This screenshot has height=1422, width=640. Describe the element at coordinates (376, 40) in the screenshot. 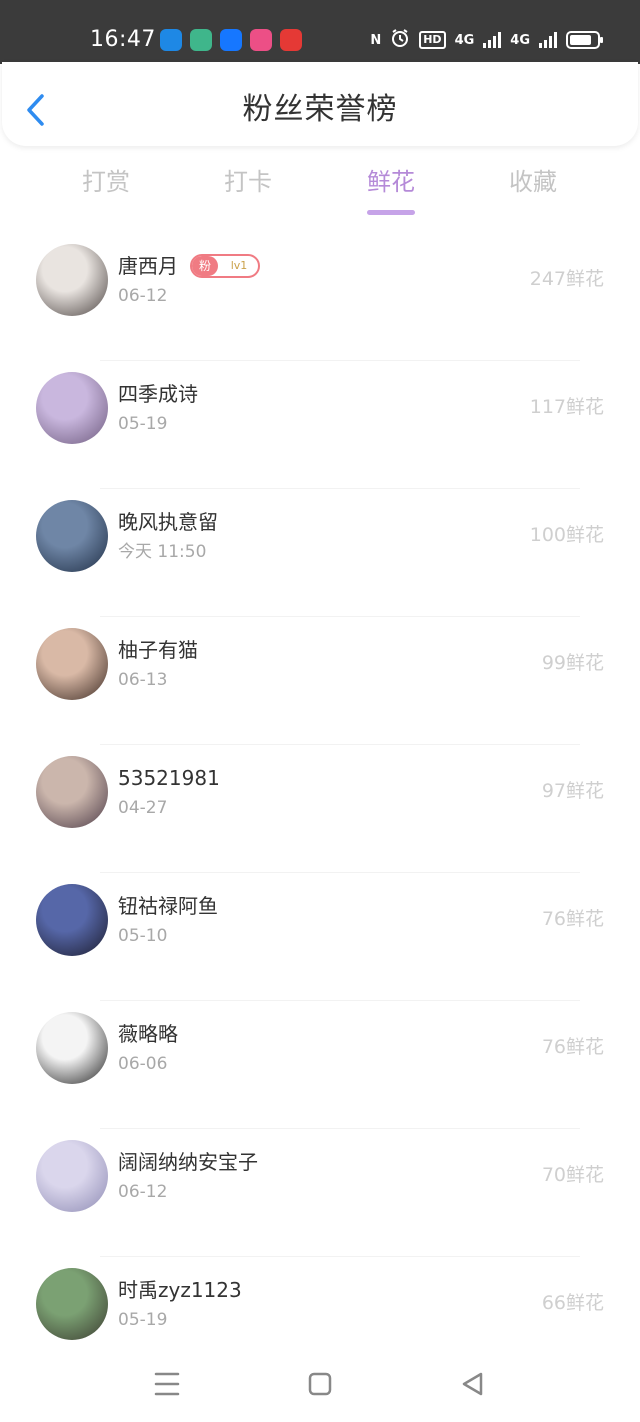

I see `nfc-icon: N` at that location.